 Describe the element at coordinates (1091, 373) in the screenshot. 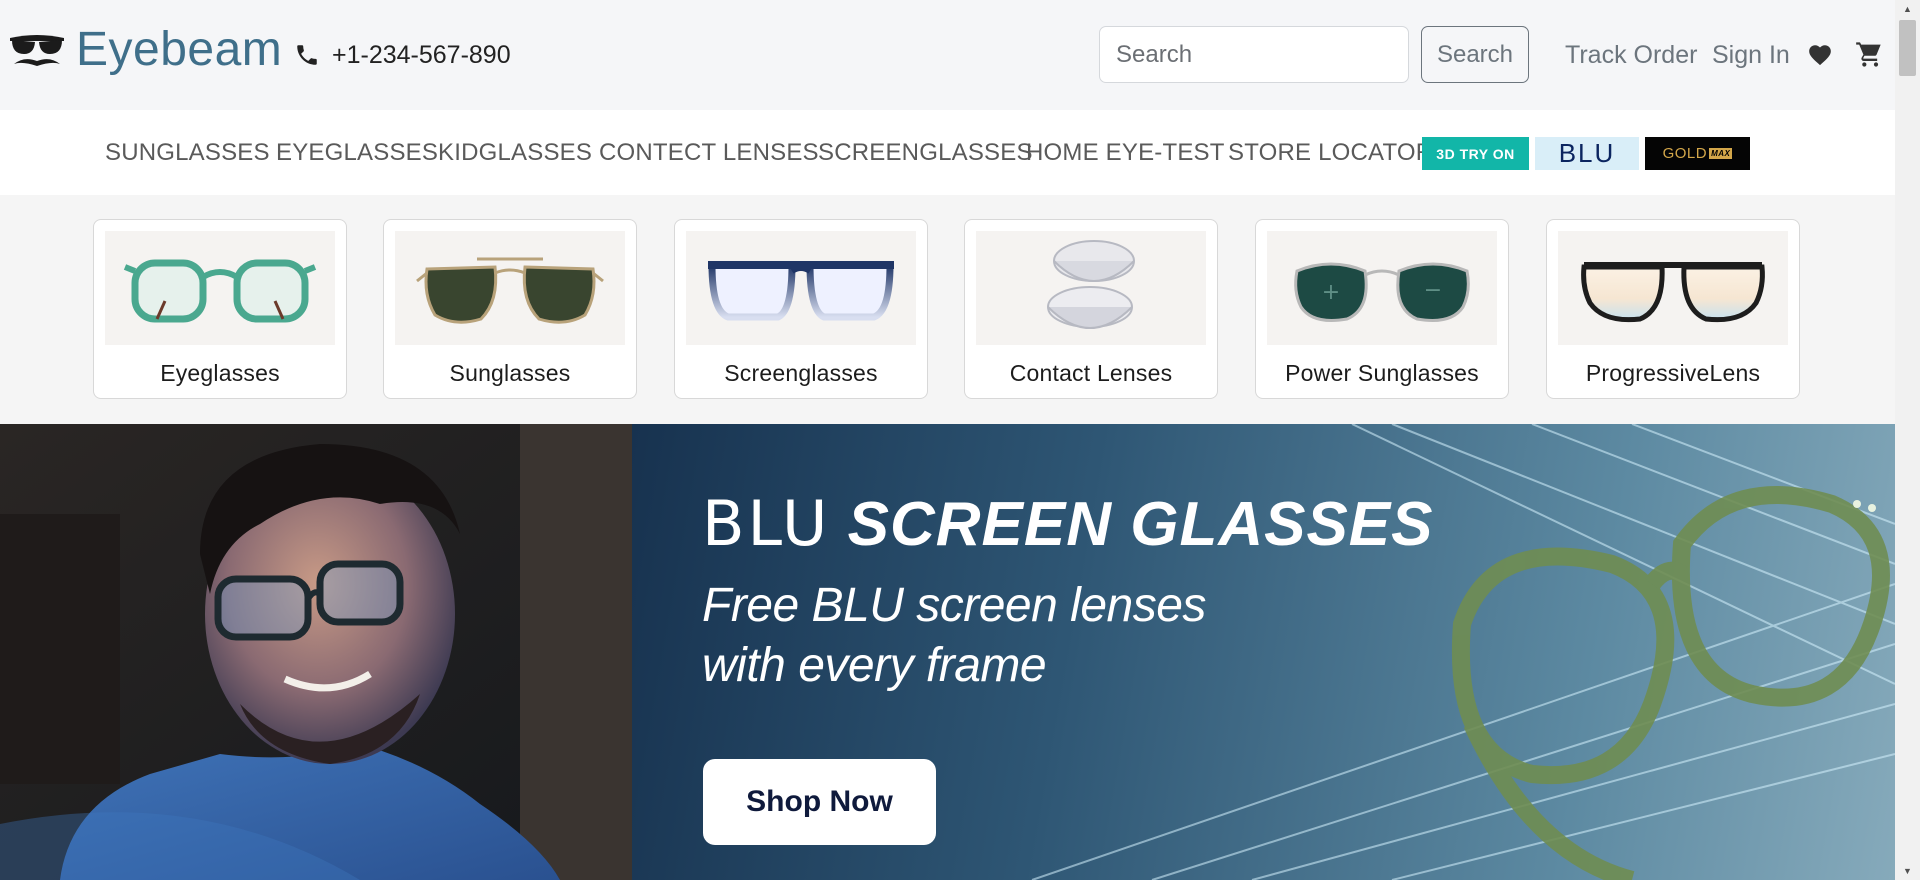

I see `category-label: Contact Lenses` at that location.